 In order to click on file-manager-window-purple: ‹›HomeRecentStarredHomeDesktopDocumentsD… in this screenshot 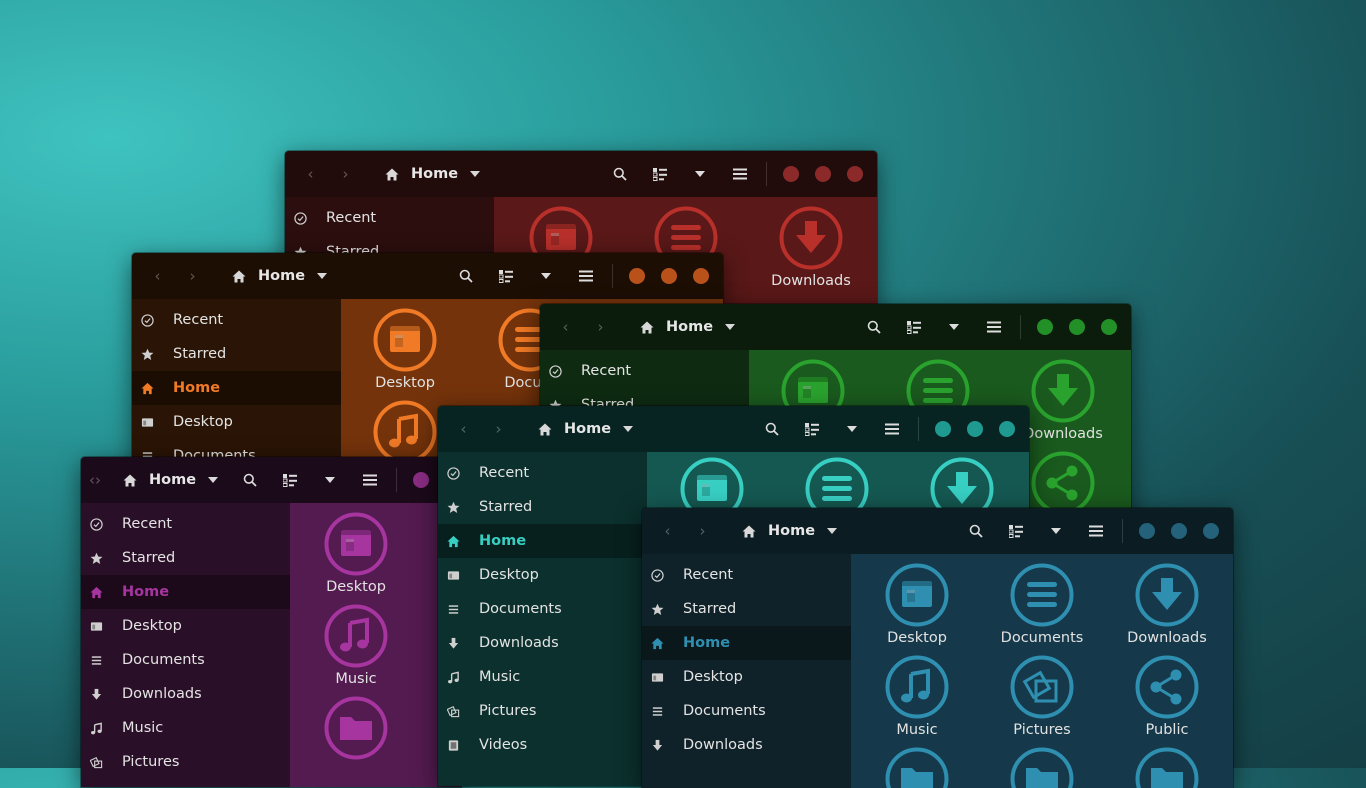, I will do `click(271, 622)`.